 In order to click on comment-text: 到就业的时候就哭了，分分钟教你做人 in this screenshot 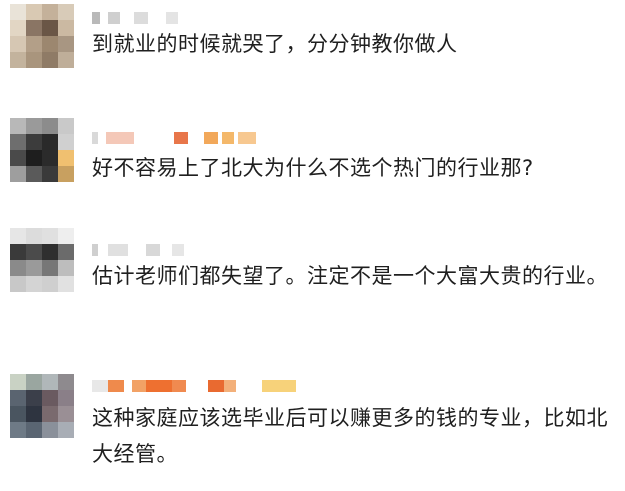, I will do `click(275, 44)`.